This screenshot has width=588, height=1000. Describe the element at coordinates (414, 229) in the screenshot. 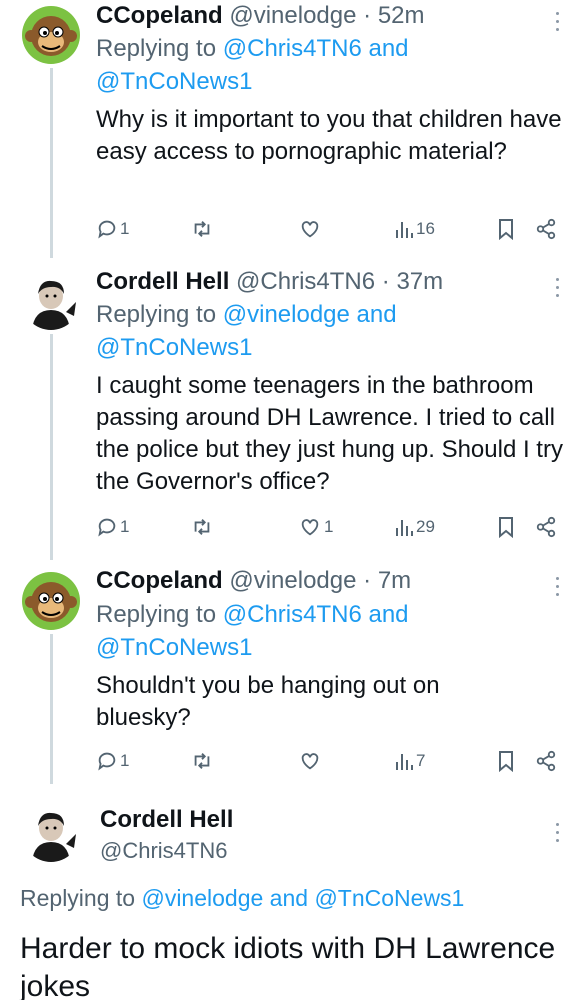

I see `views-button: 16` at that location.